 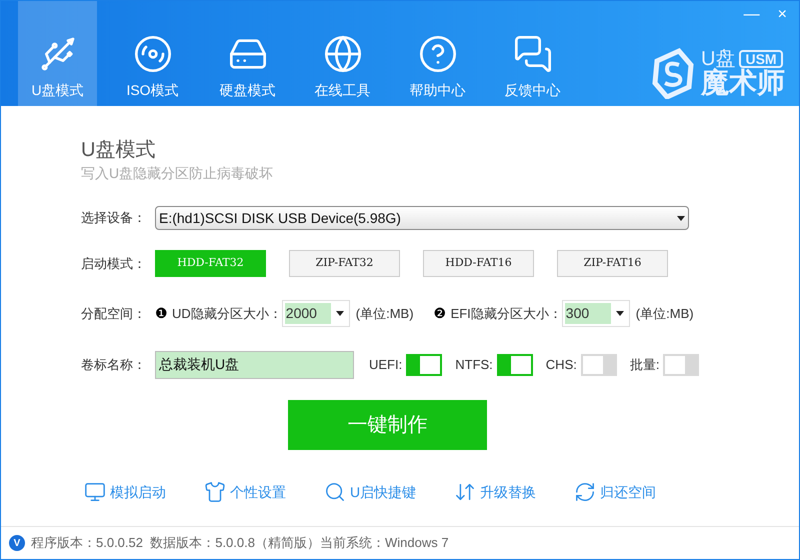 I want to click on step-marker: ❷, so click(x=440, y=313).